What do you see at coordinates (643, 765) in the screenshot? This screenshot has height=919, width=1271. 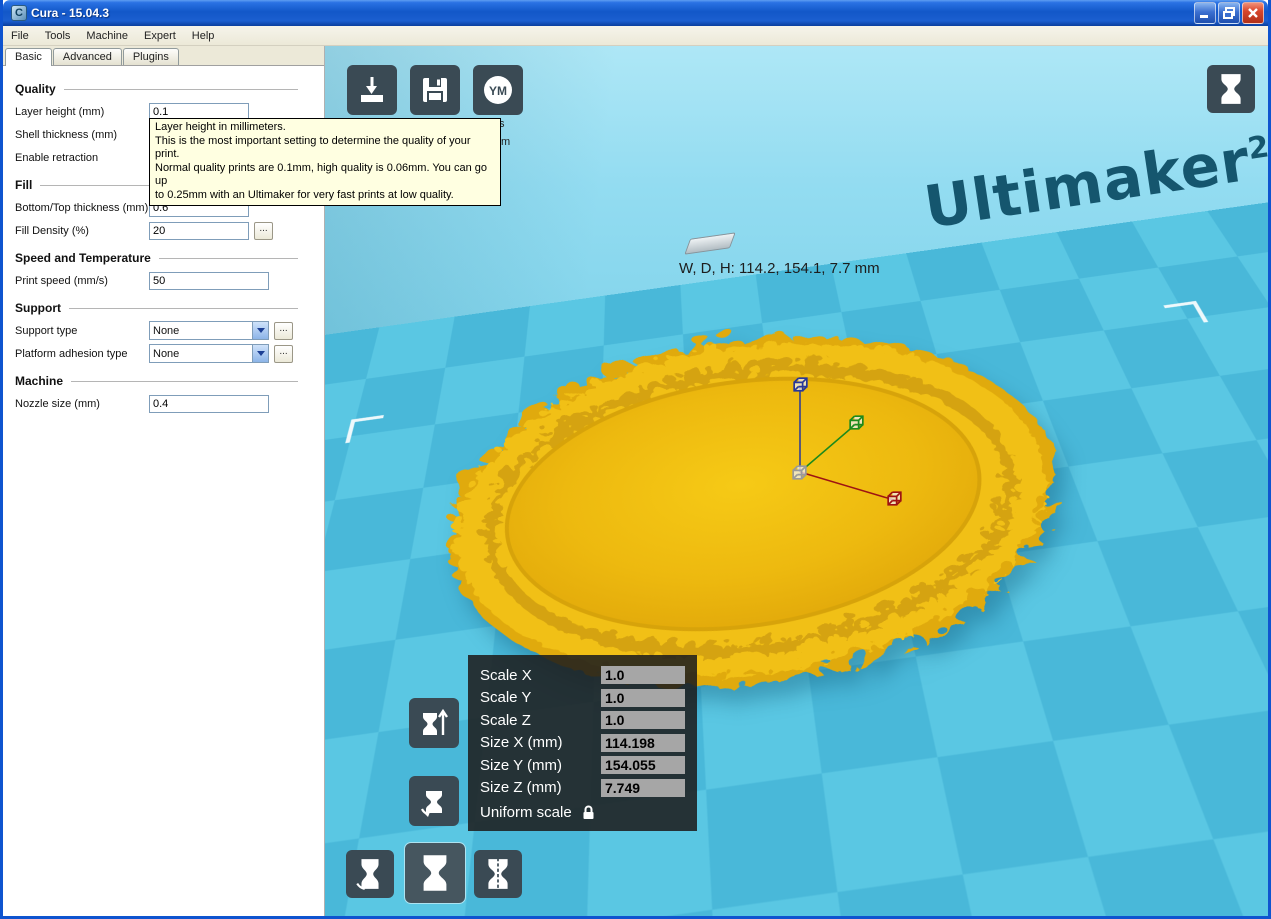 I see `size-y-field: 154.055` at bounding box center [643, 765].